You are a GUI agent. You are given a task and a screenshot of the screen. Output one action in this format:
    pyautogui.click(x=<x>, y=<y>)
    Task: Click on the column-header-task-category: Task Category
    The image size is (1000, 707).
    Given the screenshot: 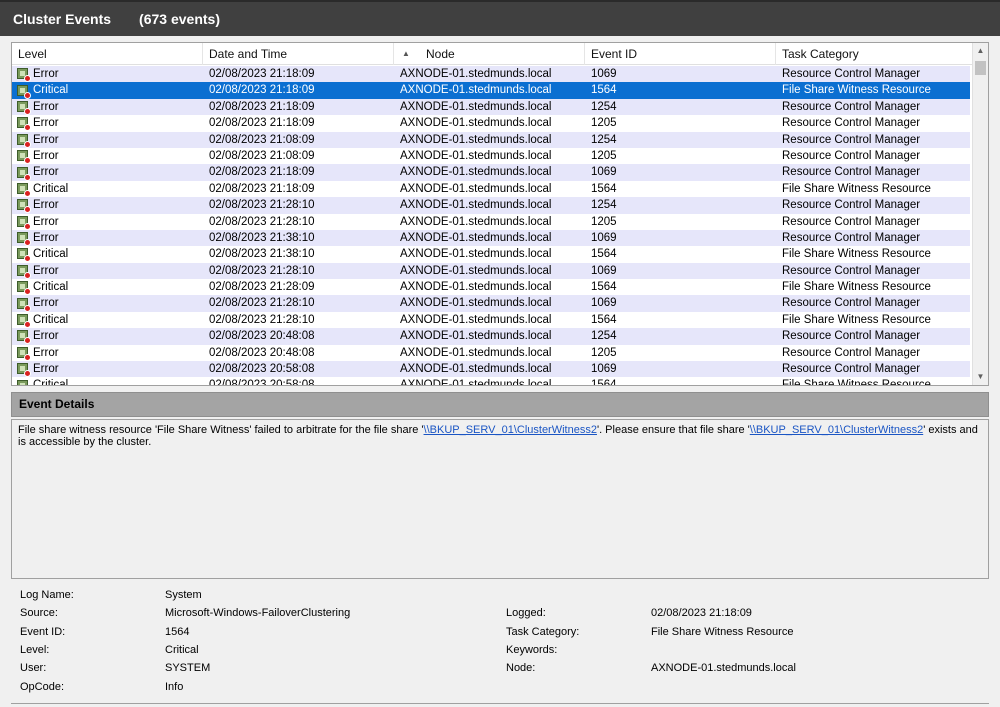 What is the action you would take?
    pyautogui.click(x=875, y=54)
    